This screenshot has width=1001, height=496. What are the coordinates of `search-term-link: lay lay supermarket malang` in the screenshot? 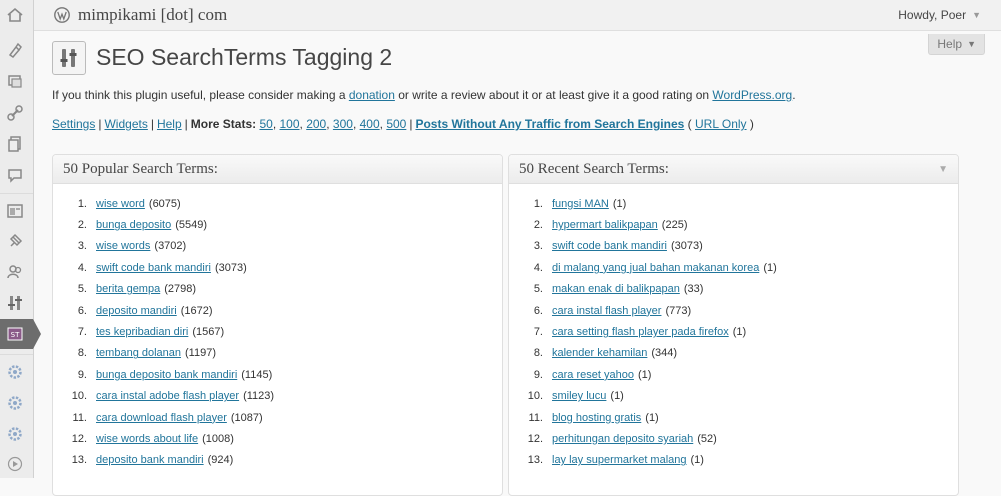 It's located at (619, 460).